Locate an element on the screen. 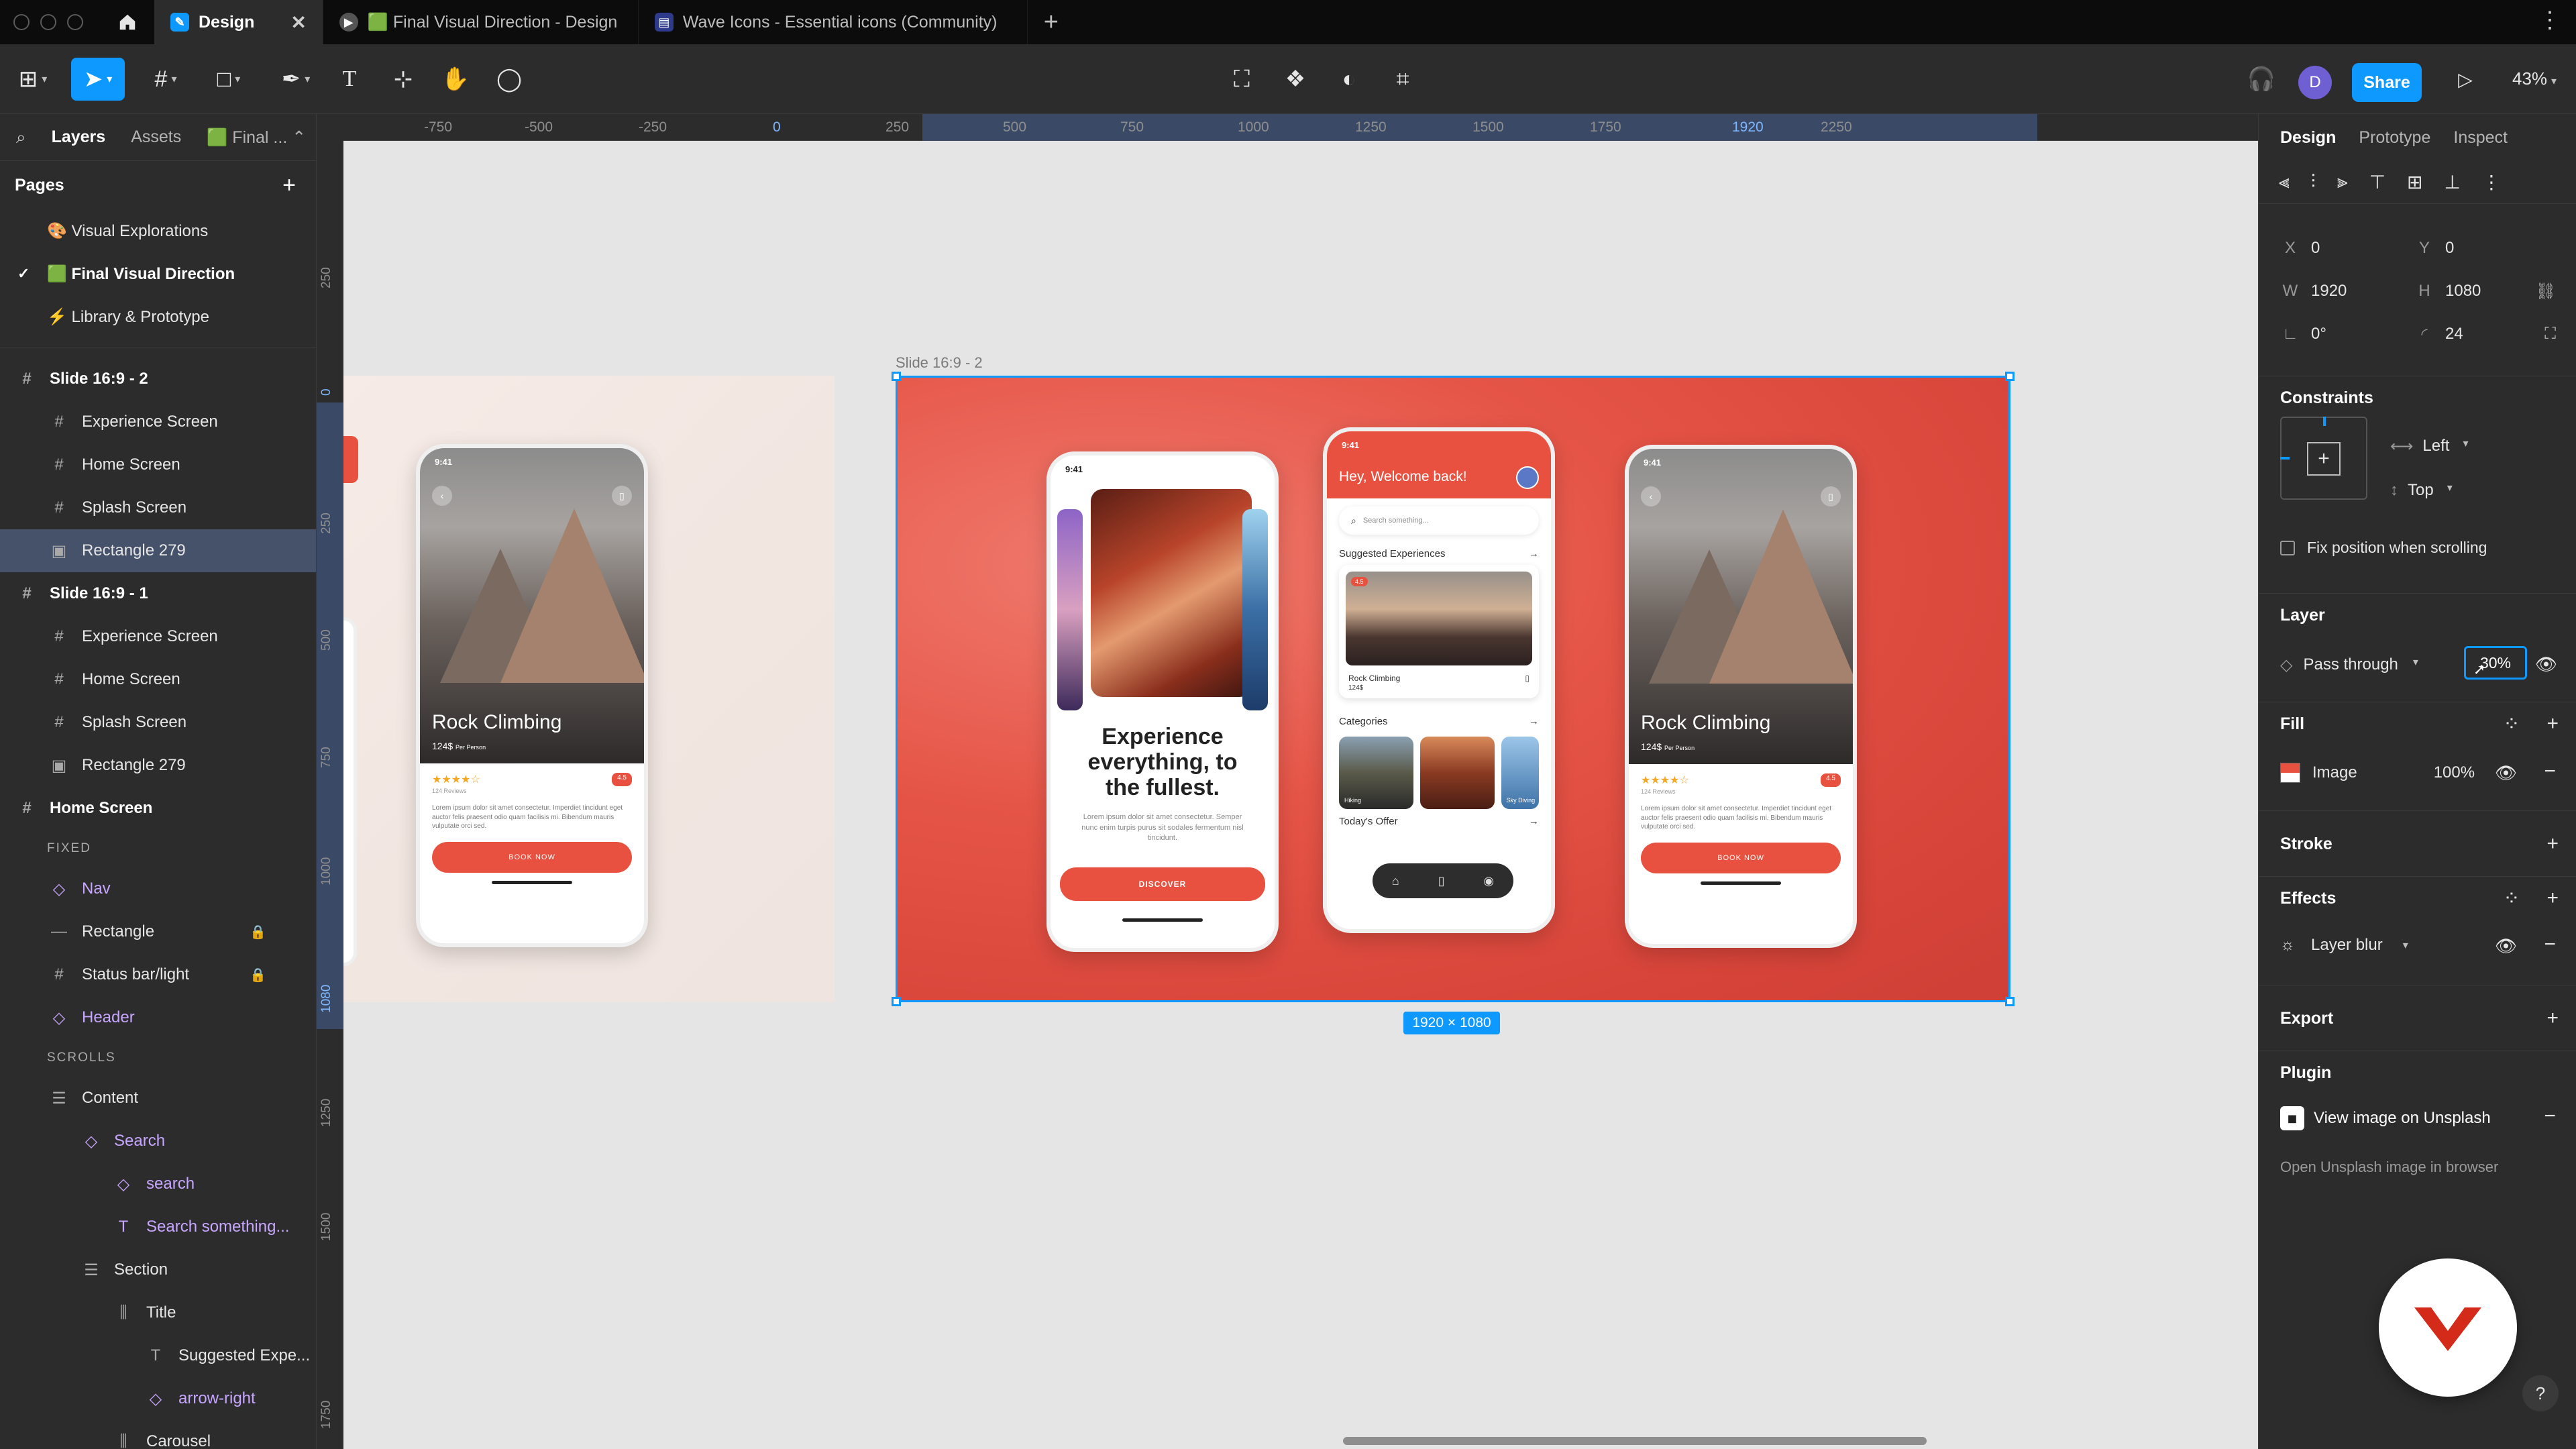 The width and height of the screenshot is (2576, 1449). align-top-icon: ⊤ is located at coordinates (2377, 182).